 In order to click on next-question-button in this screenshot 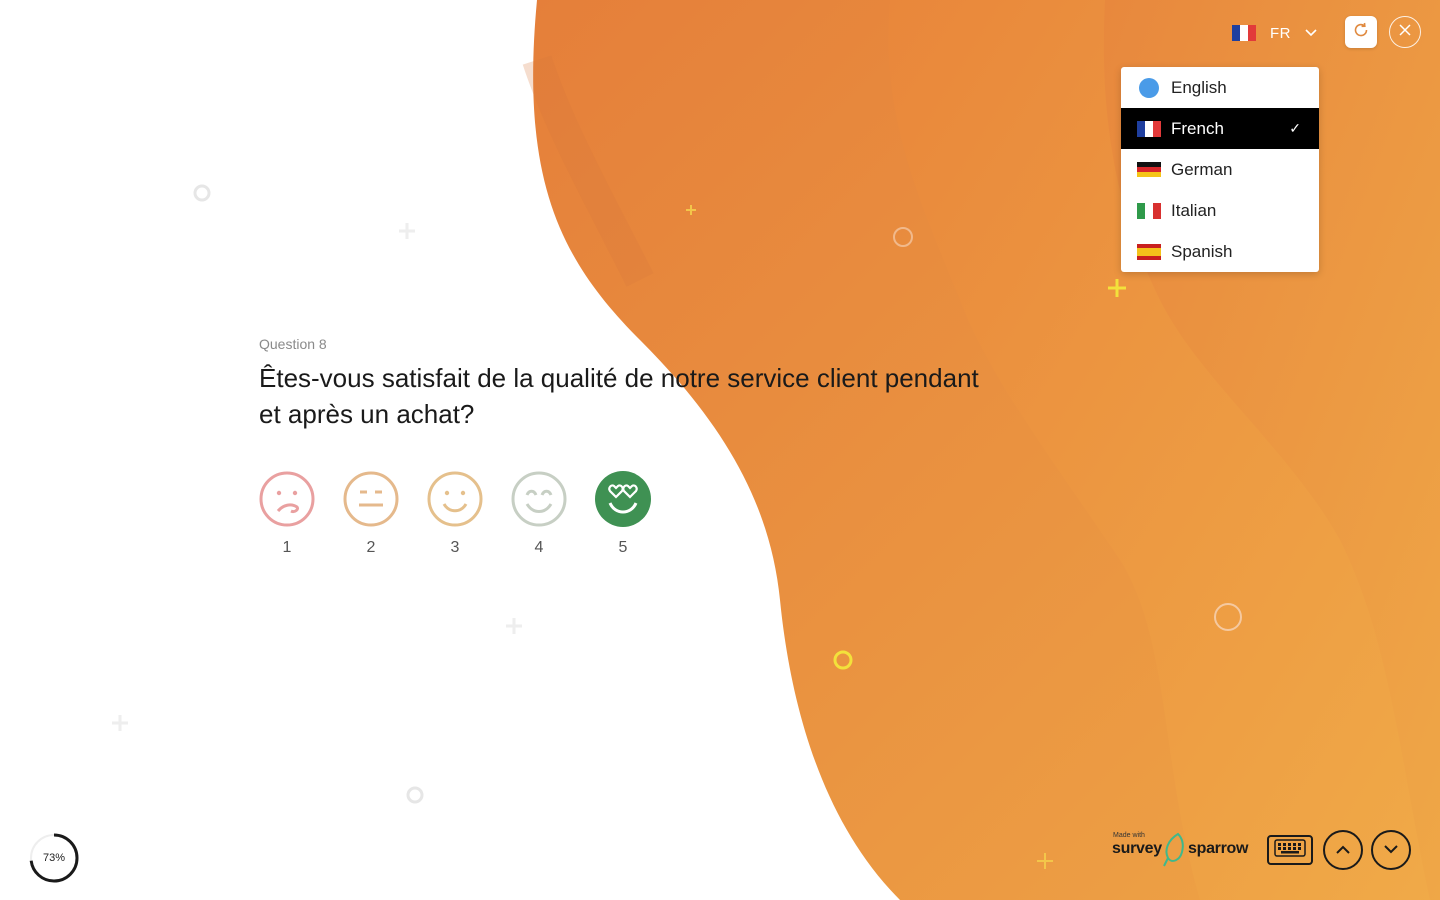, I will do `click(1391, 850)`.